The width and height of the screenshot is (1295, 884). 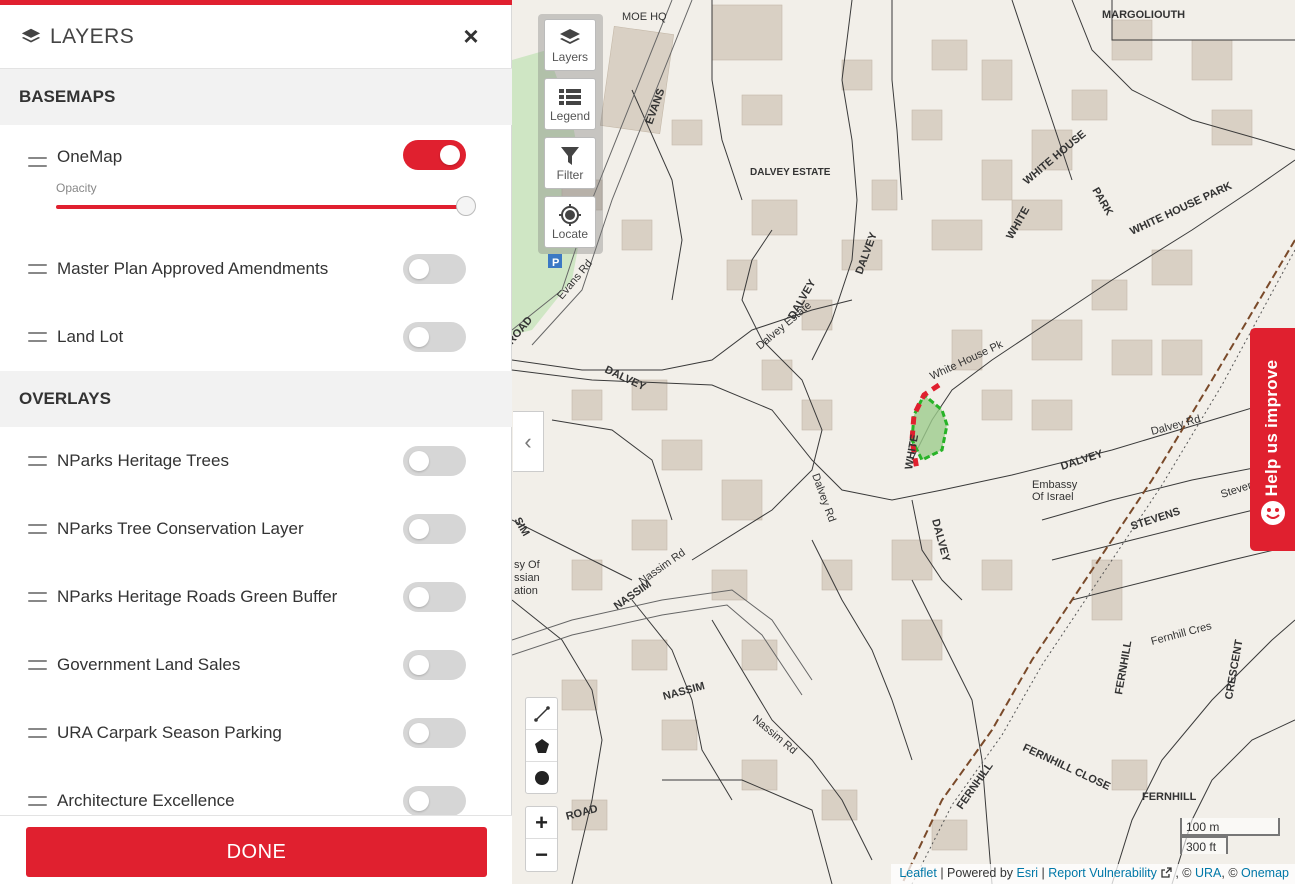 What do you see at coordinates (918, 873) in the screenshot?
I see `leaflet-link: Leaflet` at bounding box center [918, 873].